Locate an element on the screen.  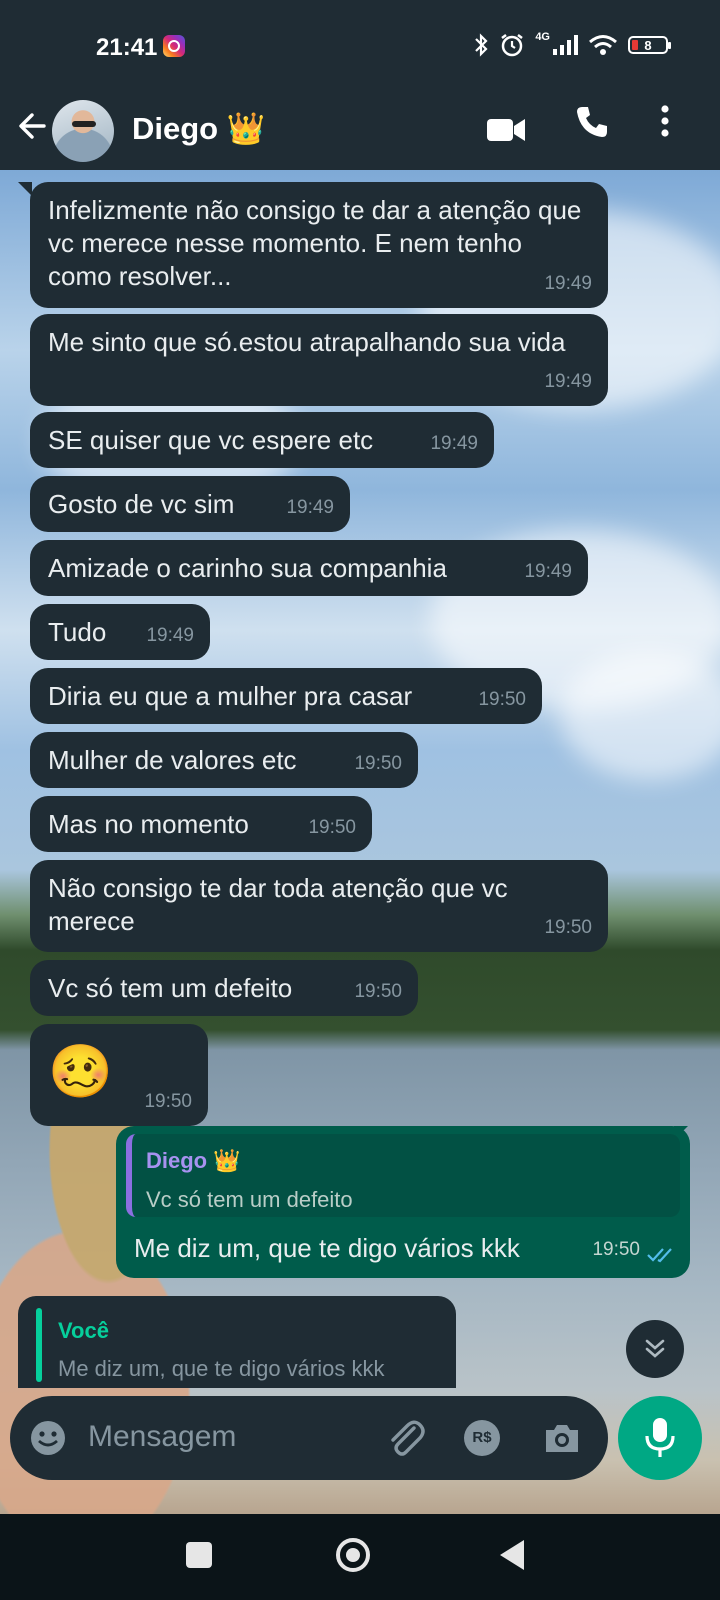
alarm-icon is located at coordinates (512, 45).